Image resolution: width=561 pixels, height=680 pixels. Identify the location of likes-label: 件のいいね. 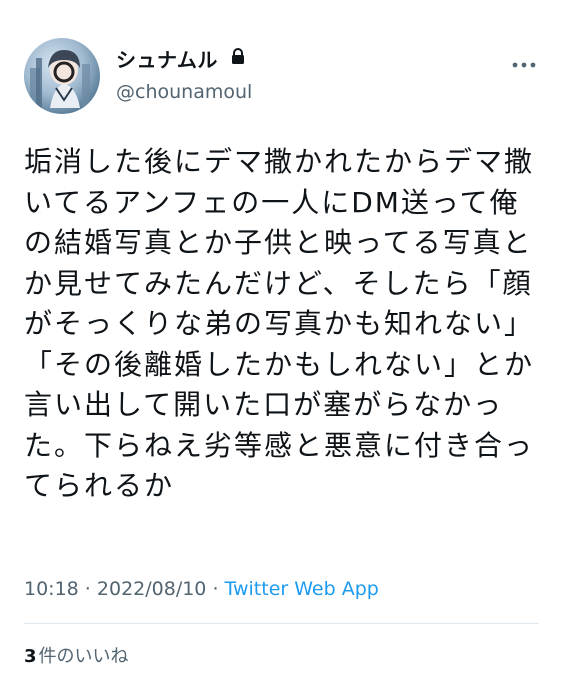
(83, 656).